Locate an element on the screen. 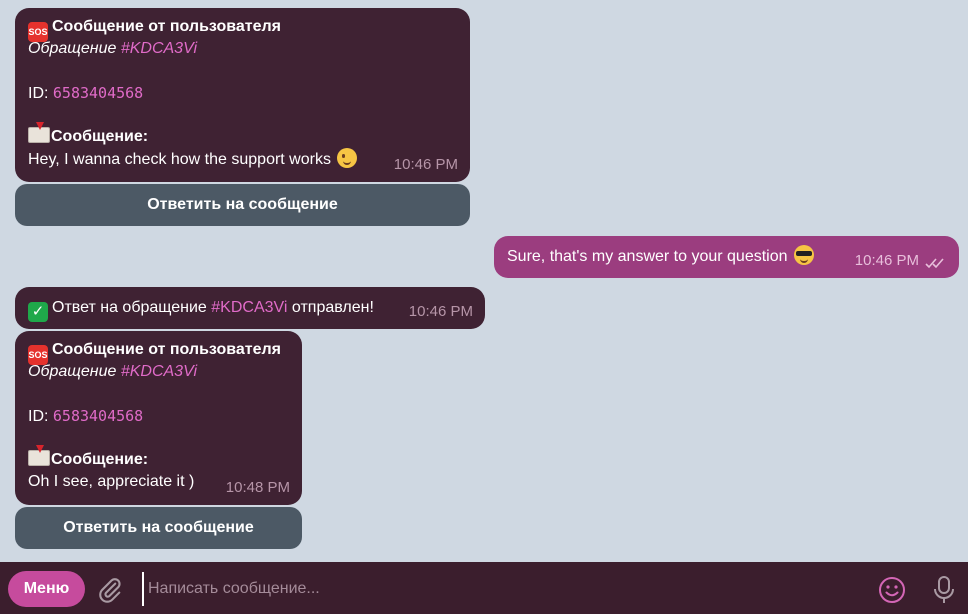 The height and width of the screenshot is (614, 968). message-text: Hey, I wanna check how the support works is located at coordinates (179, 159).